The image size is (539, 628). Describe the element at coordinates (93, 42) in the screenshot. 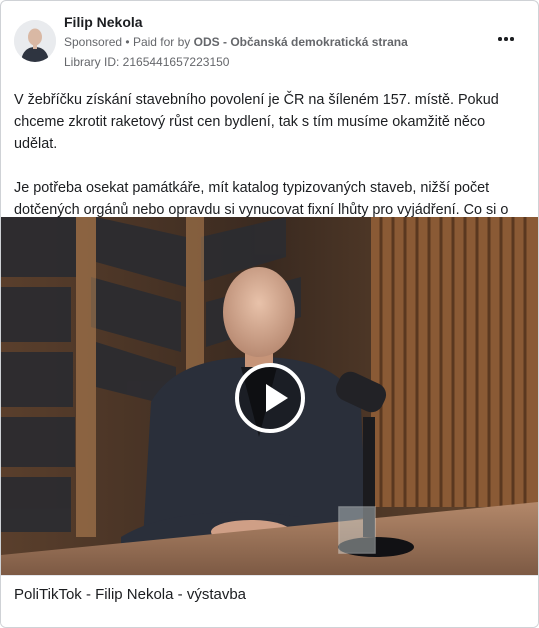

I see `sponsored-label: Sponsored` at that location.